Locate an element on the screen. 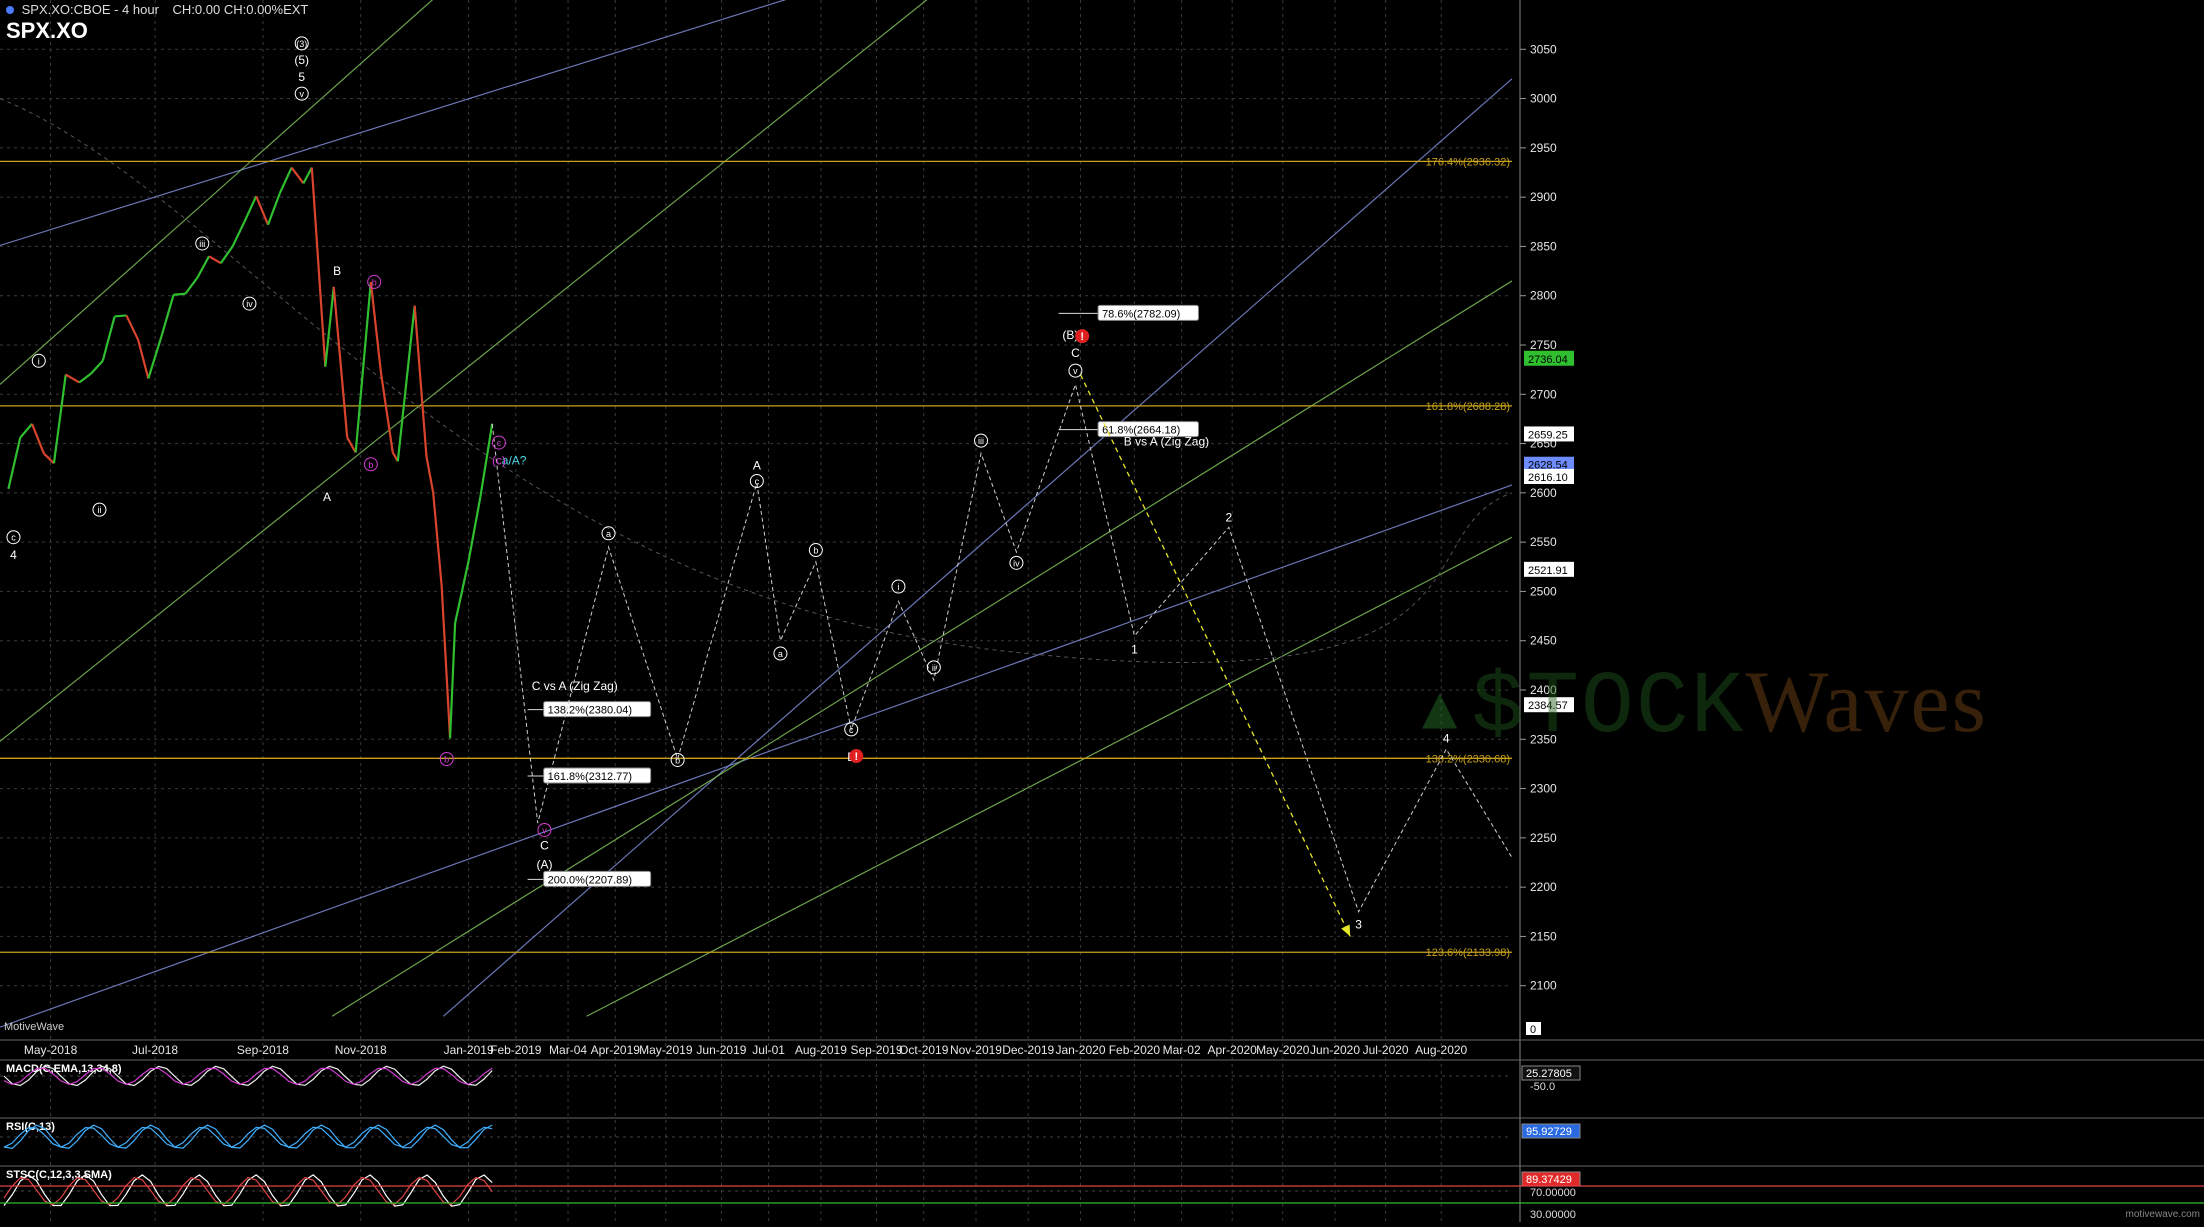  wave-label: 4 is located at coordinates (13, 555).